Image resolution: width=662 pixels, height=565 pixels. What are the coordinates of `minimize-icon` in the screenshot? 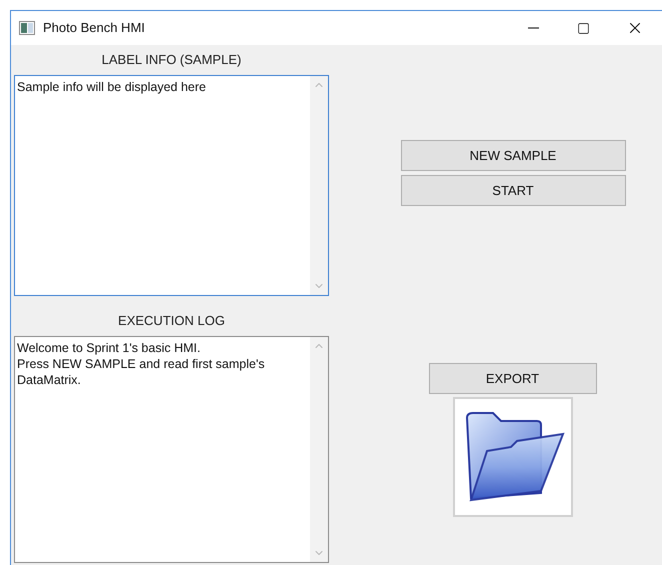 It's located at (533, 28).